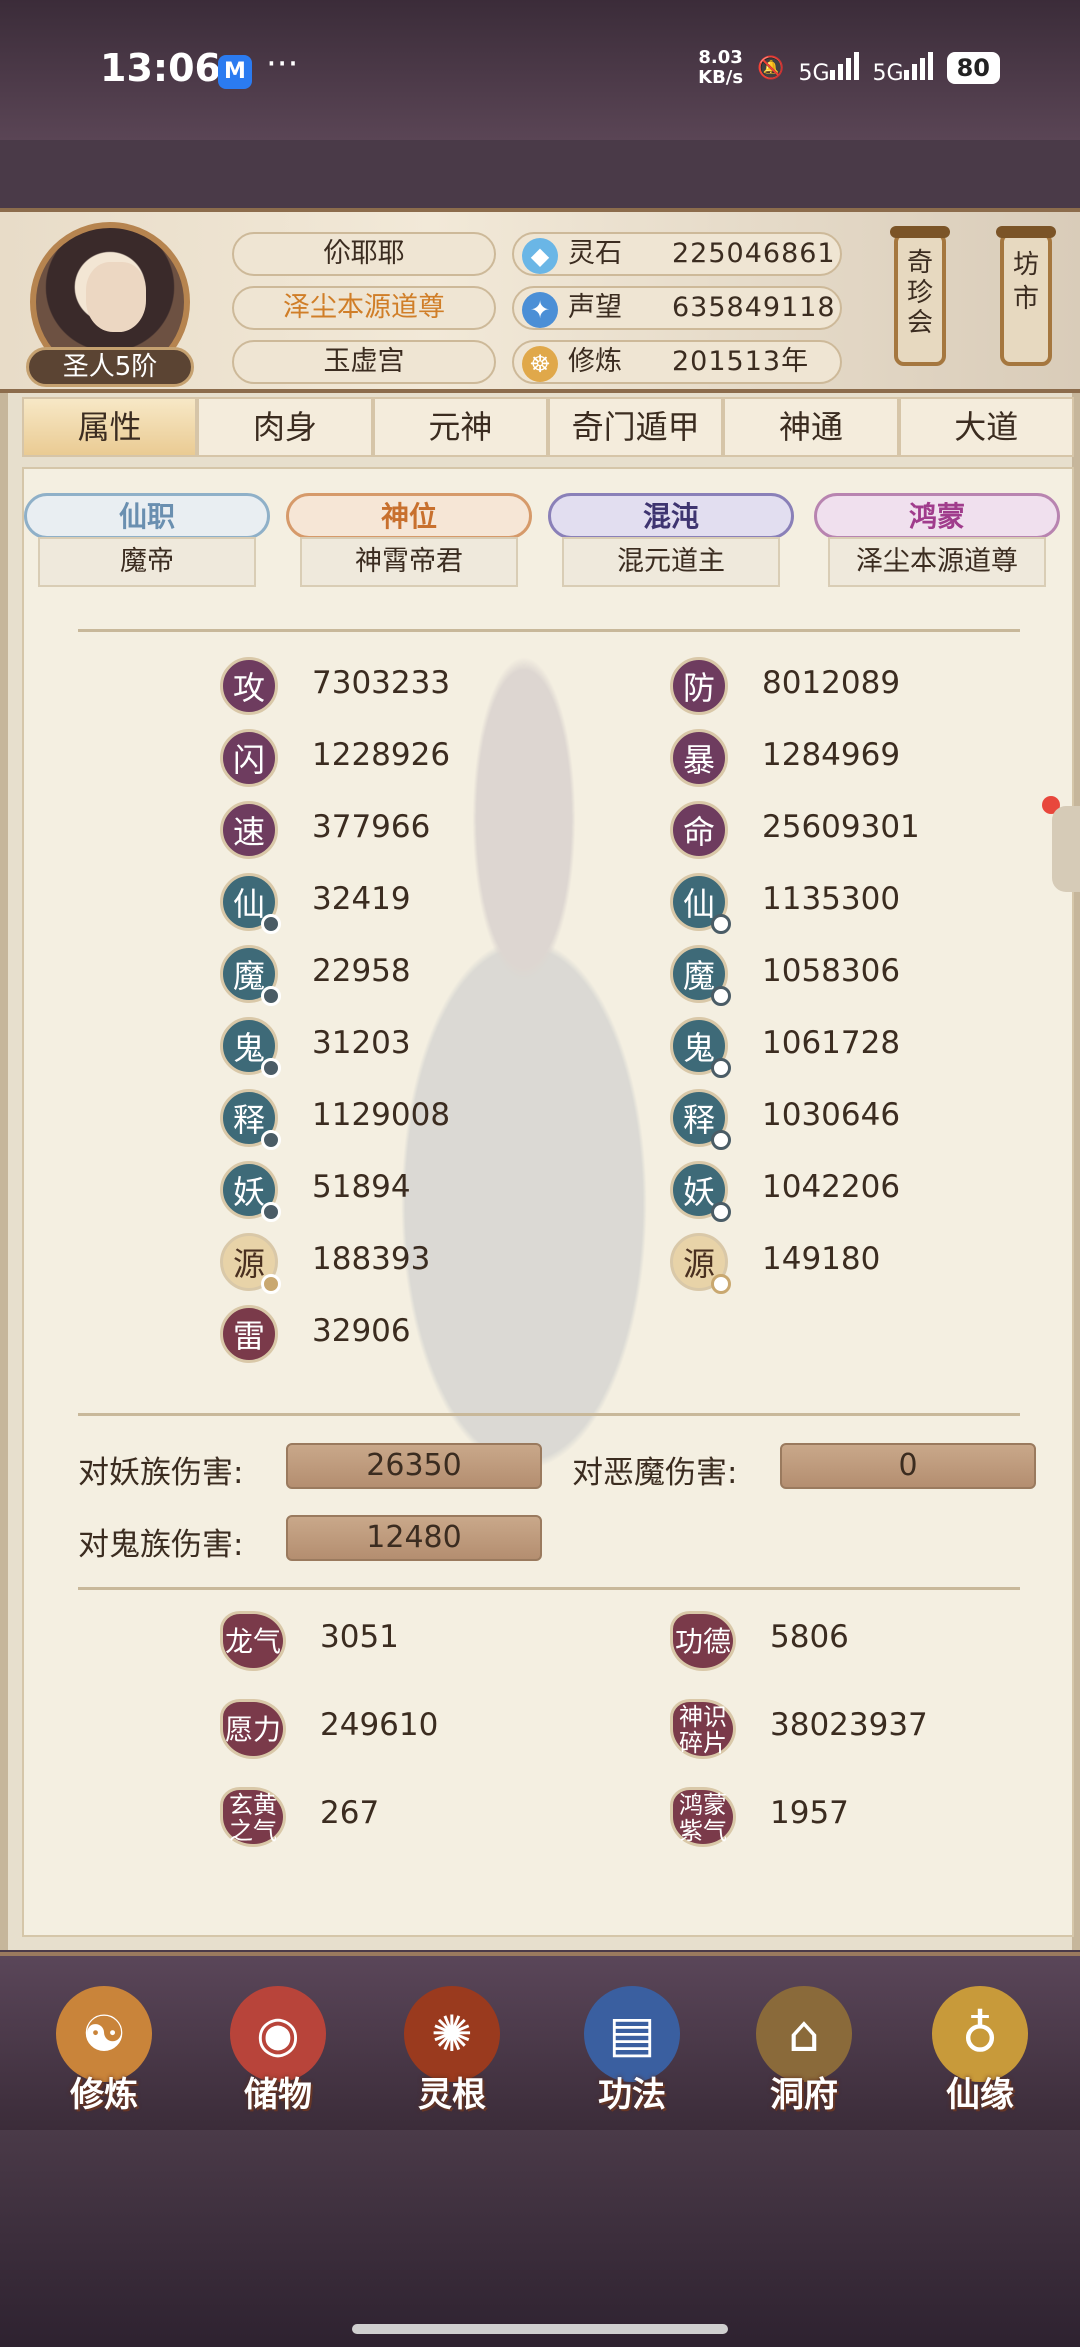 The image size is (1080, 2347). What do you see at coordinates (1026, 296) in the screenshot?
I see `market-button: 坊市` at bounding box center [1026, 296].